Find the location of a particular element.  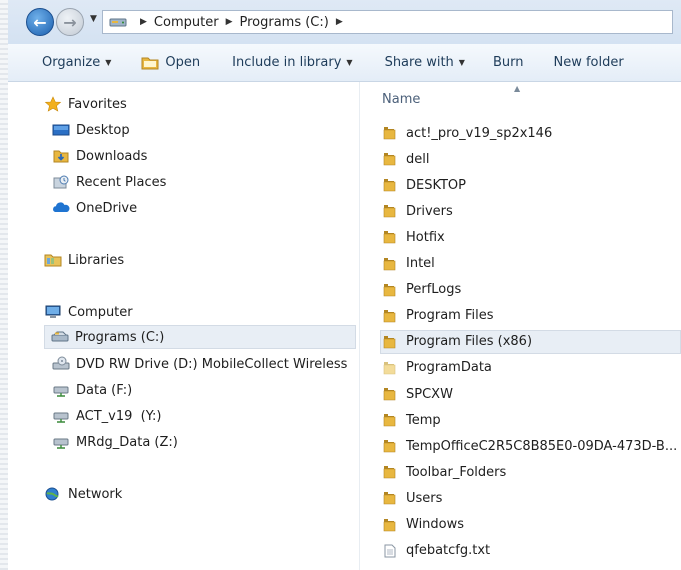

back-arrow-icon: ← is located at coordinates (40, 22).